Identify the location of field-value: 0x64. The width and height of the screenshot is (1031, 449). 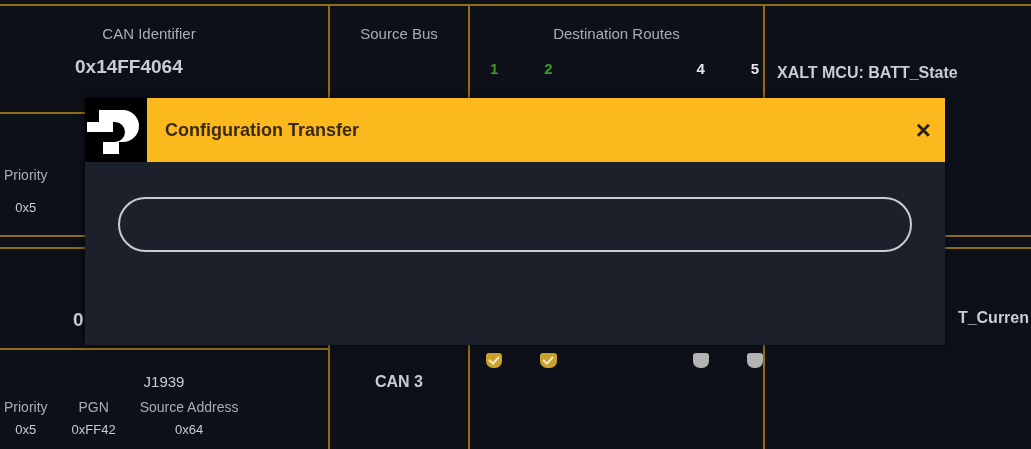
(189, 430).